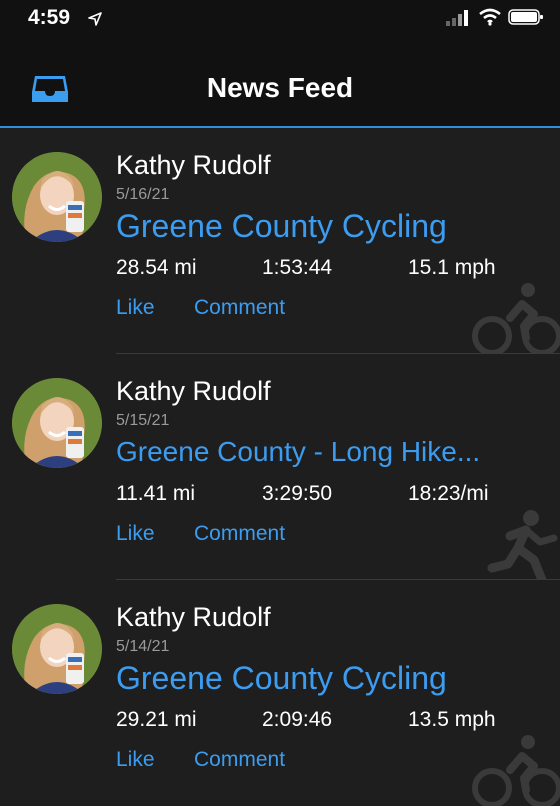  What do you see at coordinates (143, 646) in the screenshot?
I see `activity-date: 5/14/21` at bounding box center [143, 646].